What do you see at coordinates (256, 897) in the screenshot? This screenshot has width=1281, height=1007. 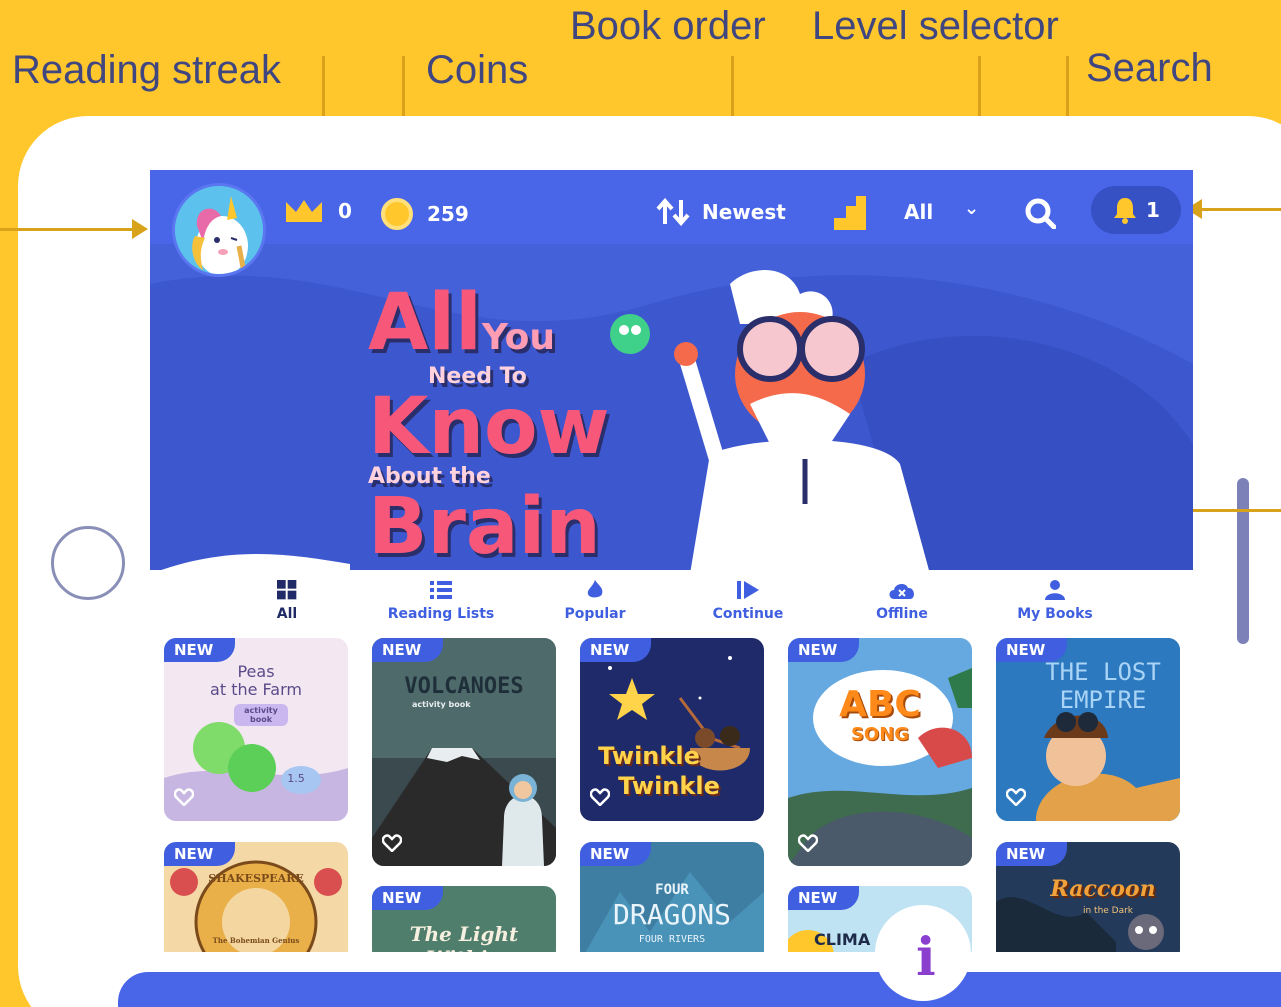 I see `book-card-shakespeare: SHAKESPEARE The Bohemian Genius NEW` at bounding box center [256, 897].